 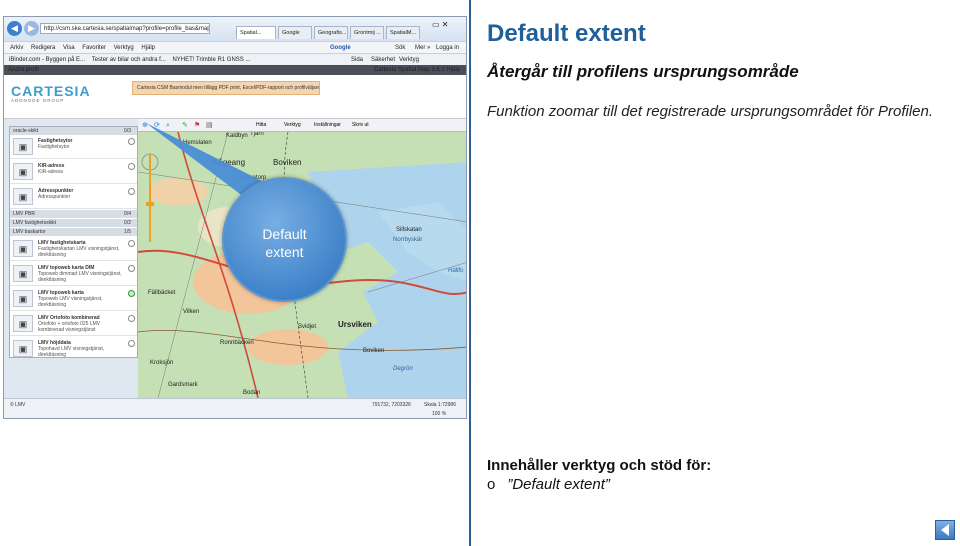 I want to click on tool-sakerhet: Säkerhet, so click(x=383, y=59).